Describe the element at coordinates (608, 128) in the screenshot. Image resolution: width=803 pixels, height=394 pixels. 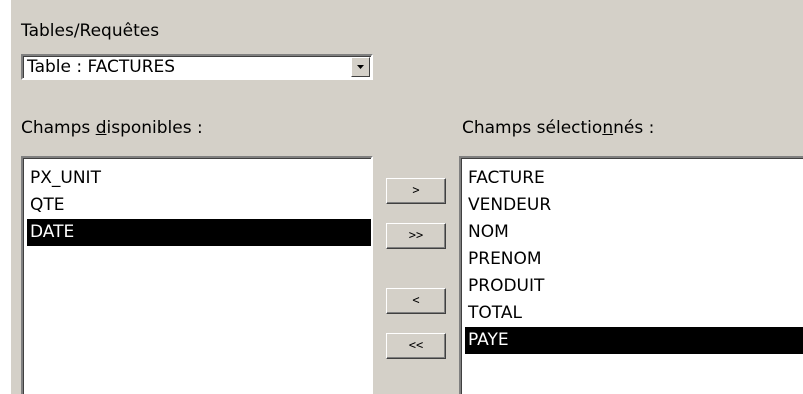
I see `selected-fields-label-accesskey: n` at that location.